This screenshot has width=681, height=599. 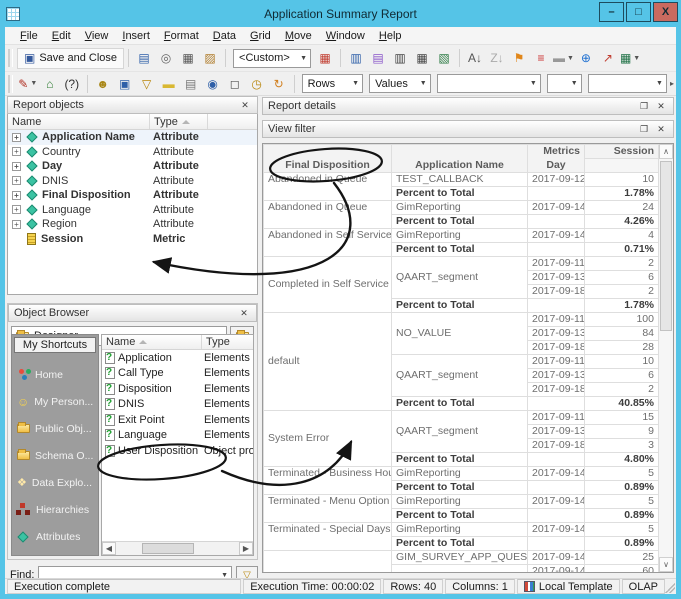 What do you see at coordinates (327, 438) in the screenshot?
I see `cell-final-disposition: System Error` at bounding box center [327, 438].